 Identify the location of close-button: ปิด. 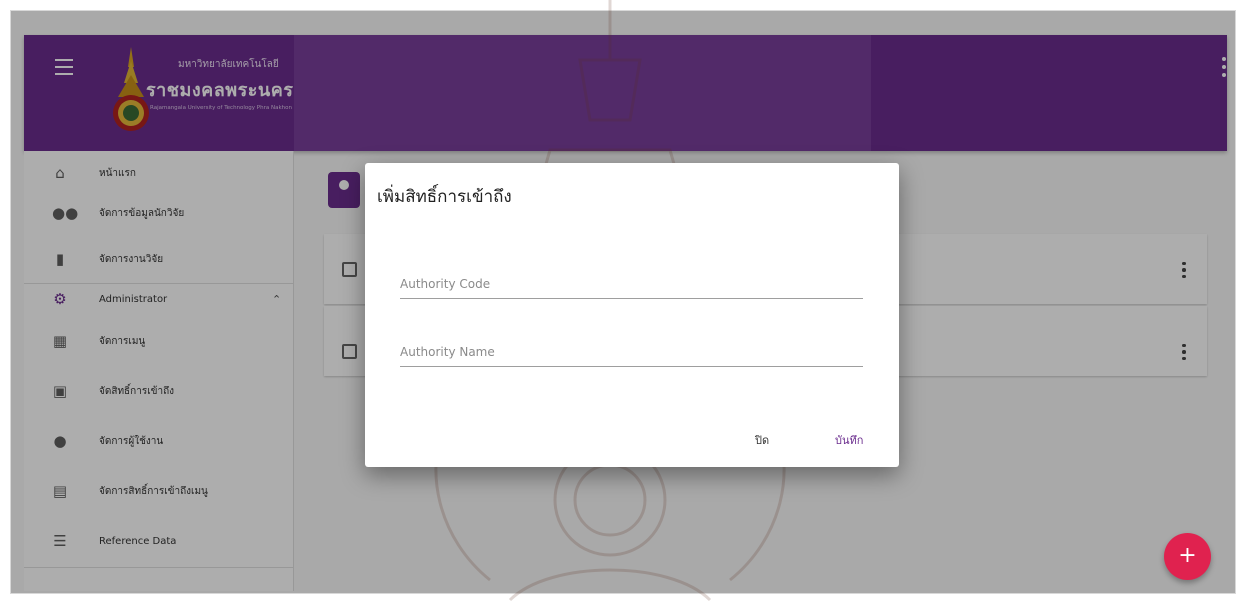
(762, 440).